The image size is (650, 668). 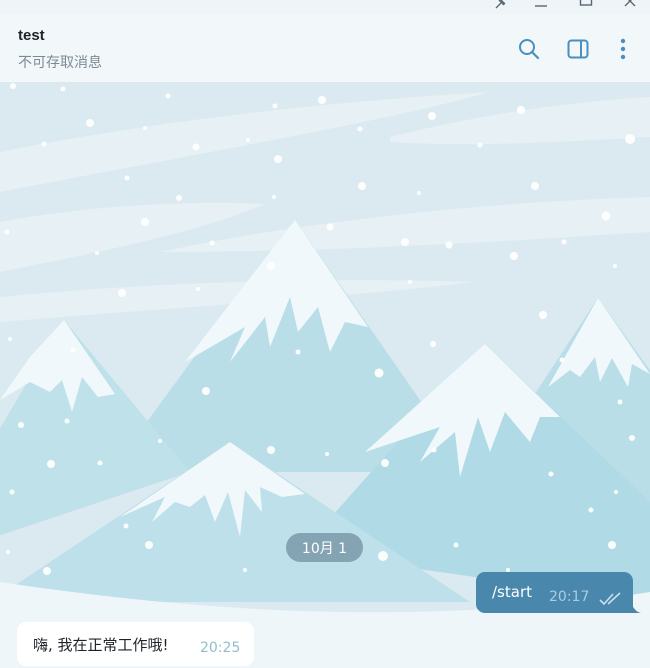 What do you see at coordinates (512, 592) in the screenshot?
I see `message-text: /start` at bounding box center [512, 592].